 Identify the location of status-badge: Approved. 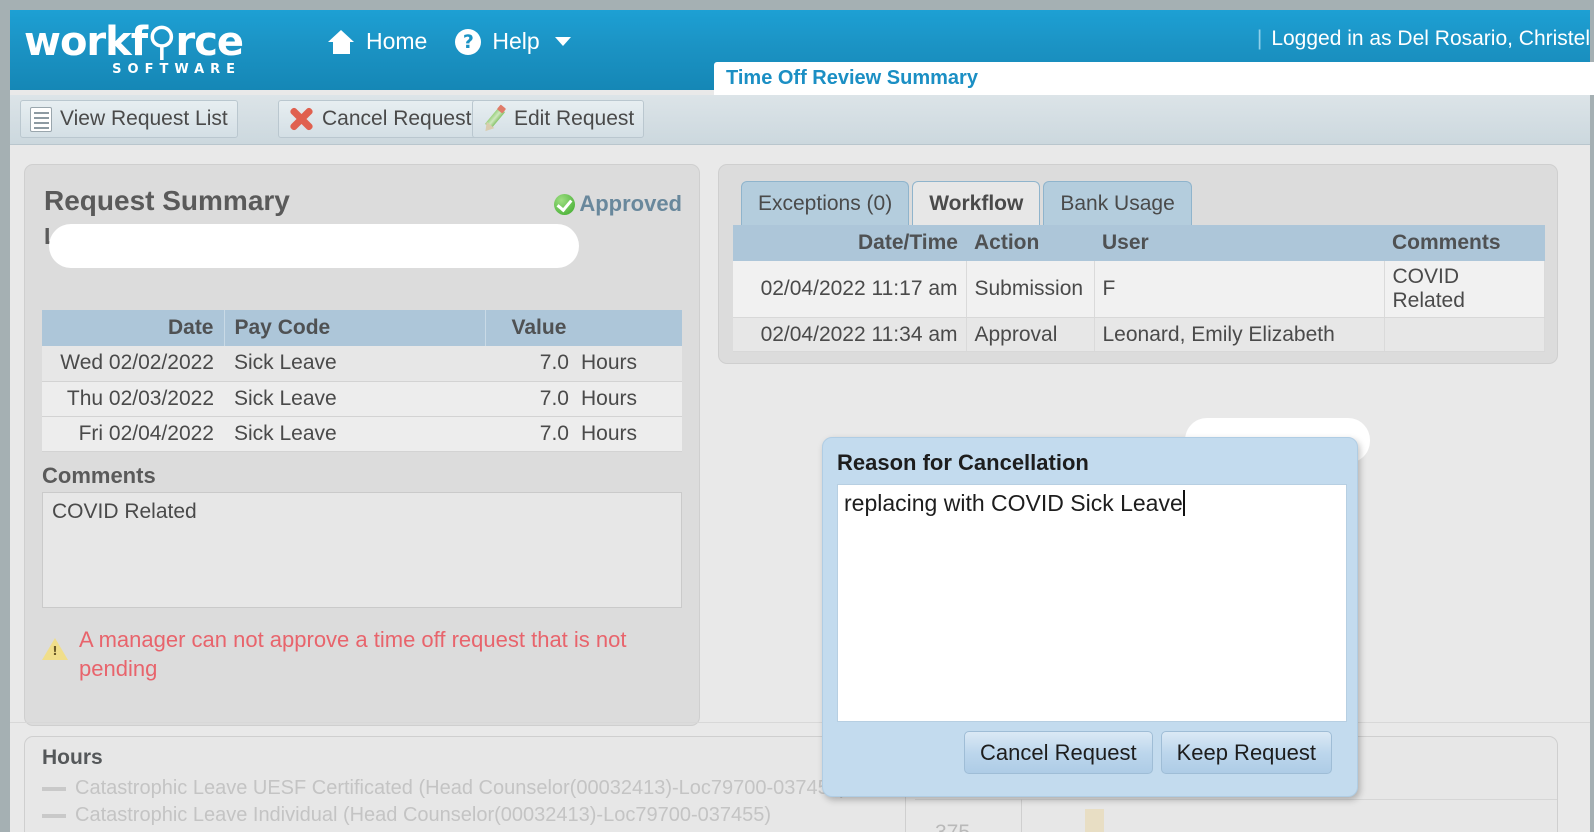
(618, 204).